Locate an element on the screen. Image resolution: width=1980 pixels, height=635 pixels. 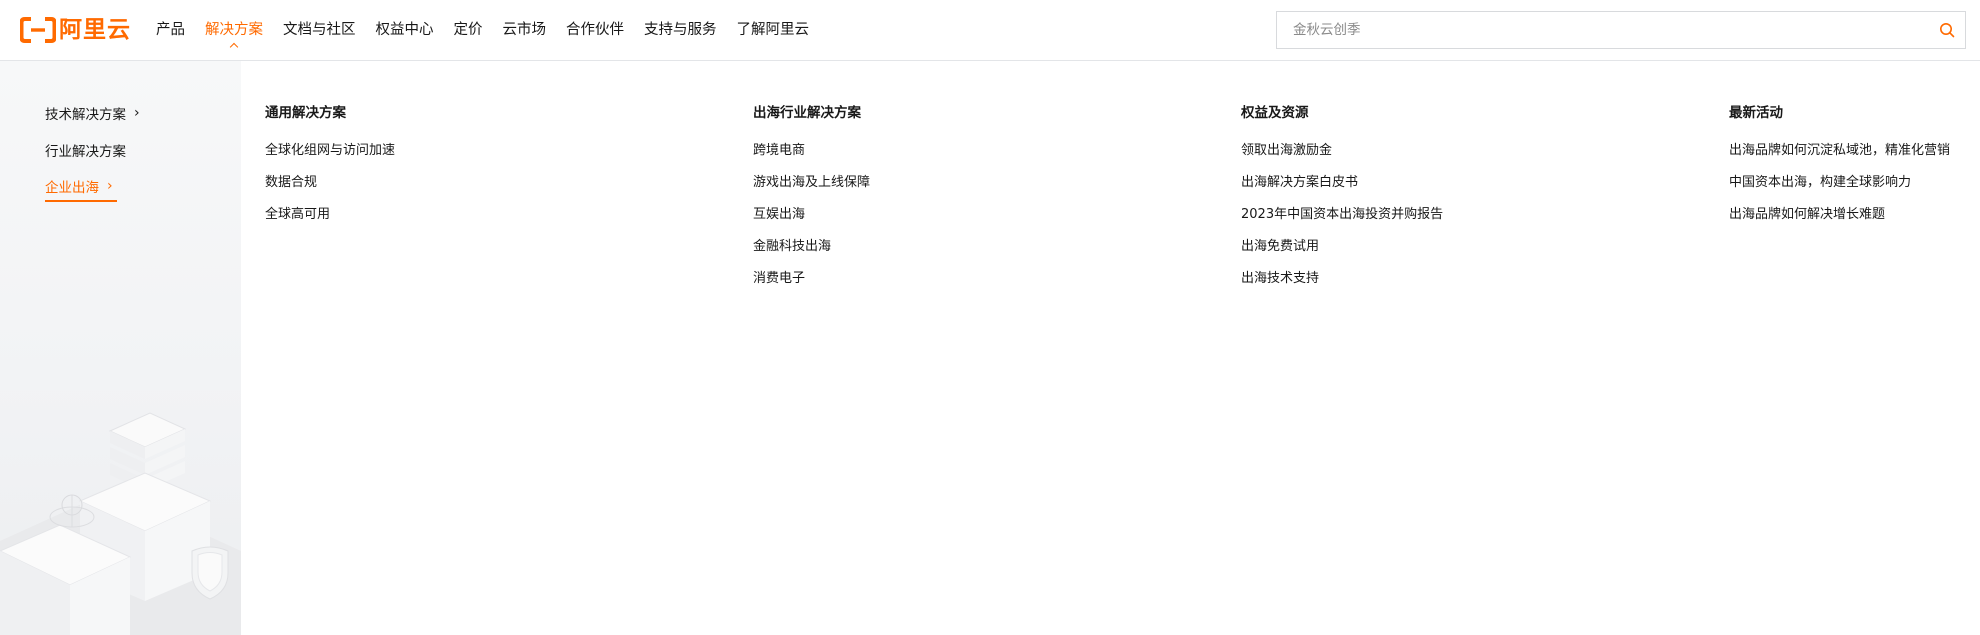
sidebar-item-industry-solutions: 行业解决方案 is located at coordinates (85, 150).